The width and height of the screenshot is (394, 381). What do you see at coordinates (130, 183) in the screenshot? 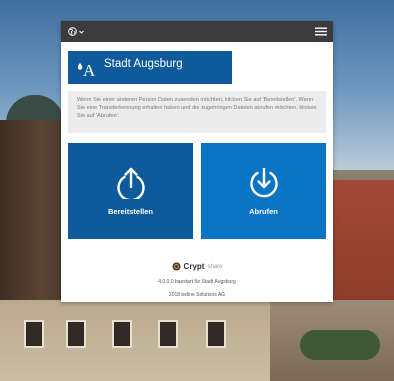
I see `upload-icon` at bounding box center [130, 183].